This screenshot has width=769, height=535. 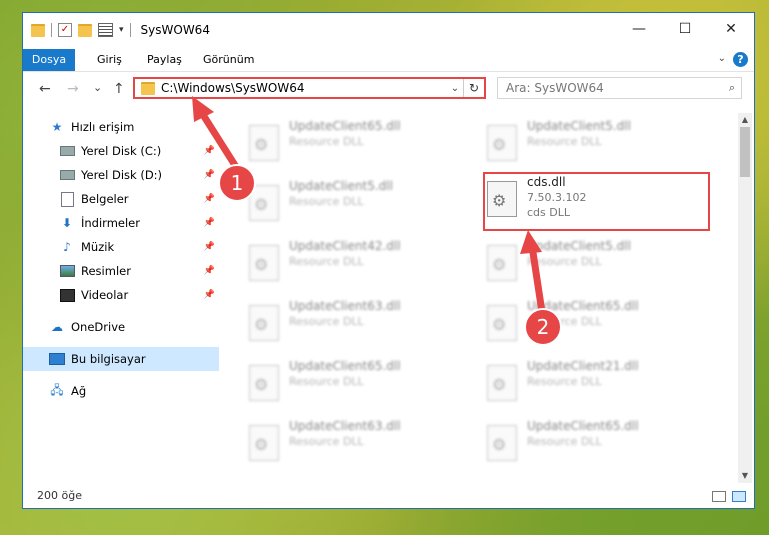 I want to click on step-1-badge: 1, so click(x=237, y=183).